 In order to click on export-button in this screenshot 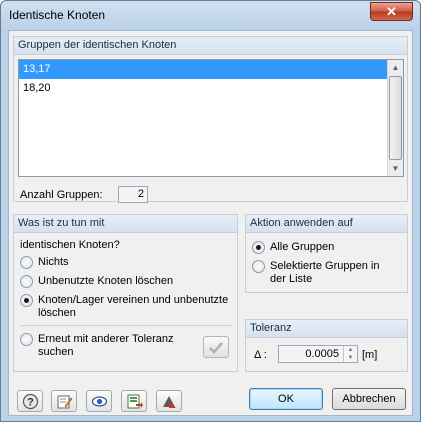, I will do `click(134, 401)`.